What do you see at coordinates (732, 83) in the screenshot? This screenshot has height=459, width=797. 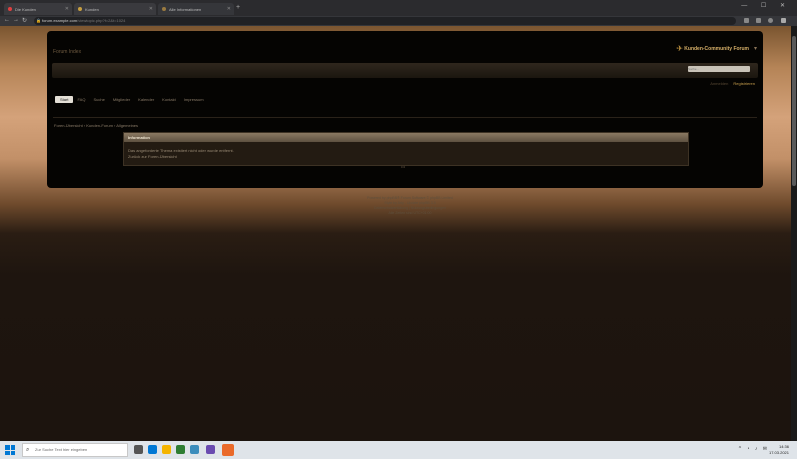 I see `user-links: Anmelden Registrieren` at bounding box center [732, 83].